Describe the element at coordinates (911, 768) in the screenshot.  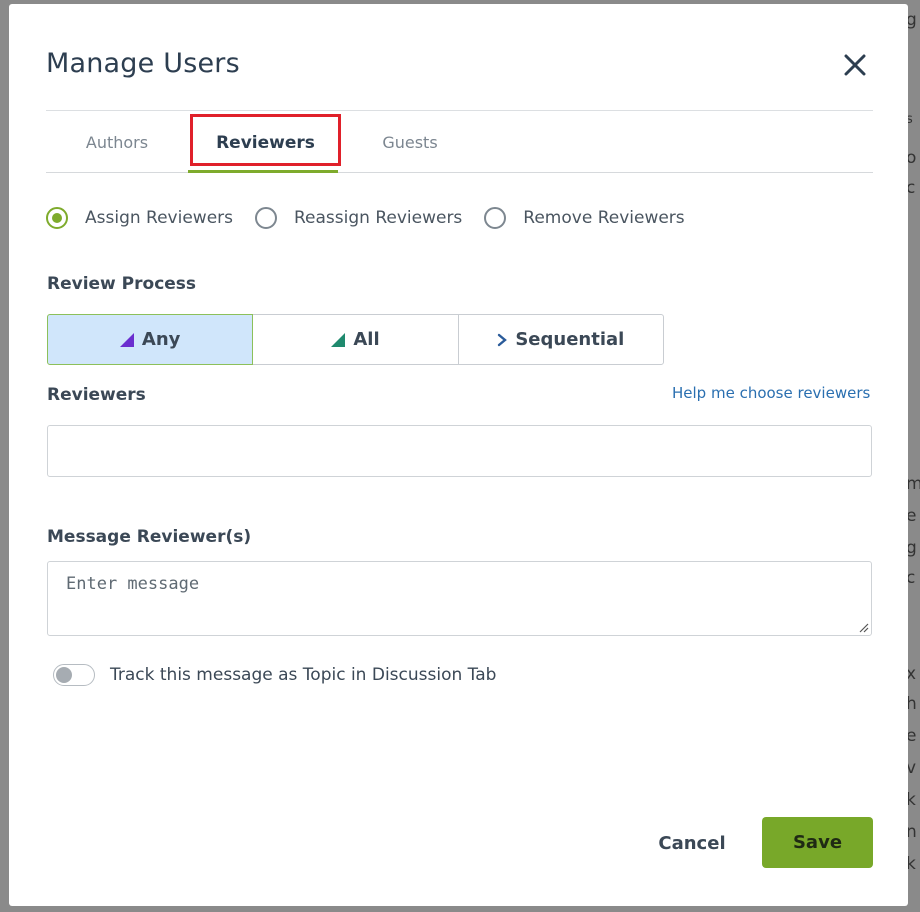
I see `backdrop-text-fragment: v` at that location.